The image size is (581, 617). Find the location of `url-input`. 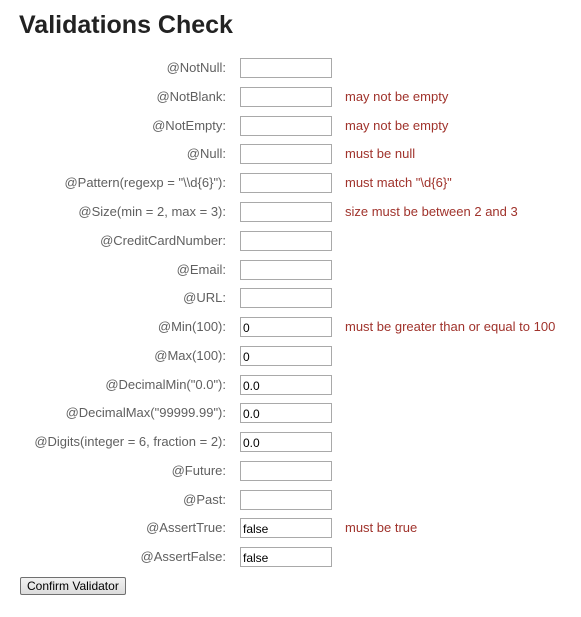

url-input is located at coordinates (286, 298).